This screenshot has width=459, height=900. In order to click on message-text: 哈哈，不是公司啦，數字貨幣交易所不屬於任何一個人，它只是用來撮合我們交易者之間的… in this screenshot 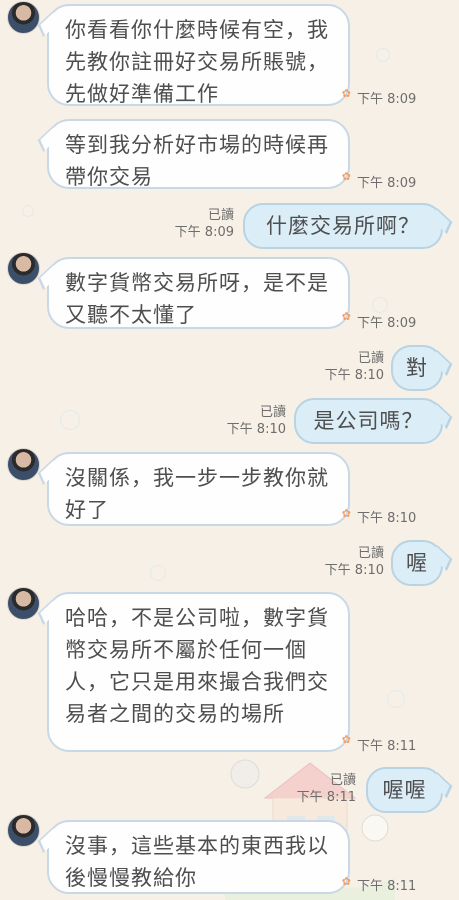, I will do `click(197, 666)`.